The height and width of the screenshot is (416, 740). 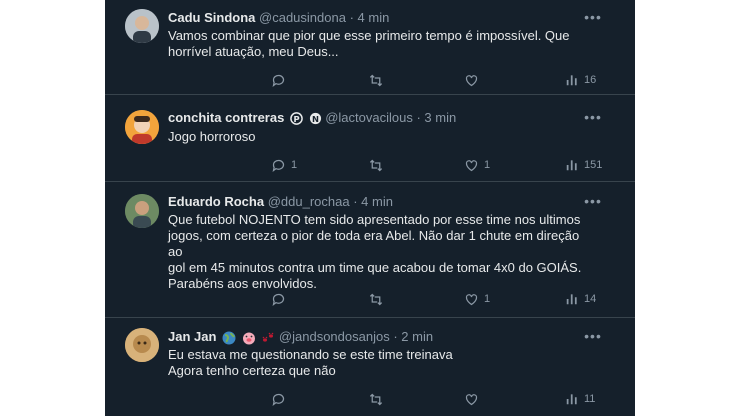 What do you see at coordinates (417, 336) in the screenshot?
I see `timestamp: 2 min` at bounding box center [417, 336].